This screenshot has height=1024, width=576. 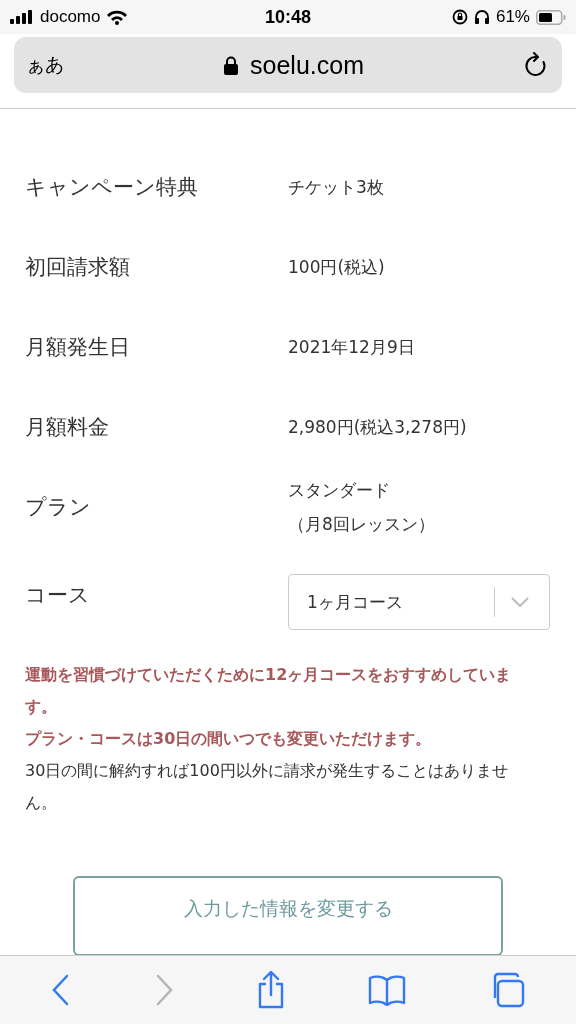 What do you see at coordinates (67, 427) in the screenshot?
I see `field-label: 月額料金` at bounding box center [67, 427].